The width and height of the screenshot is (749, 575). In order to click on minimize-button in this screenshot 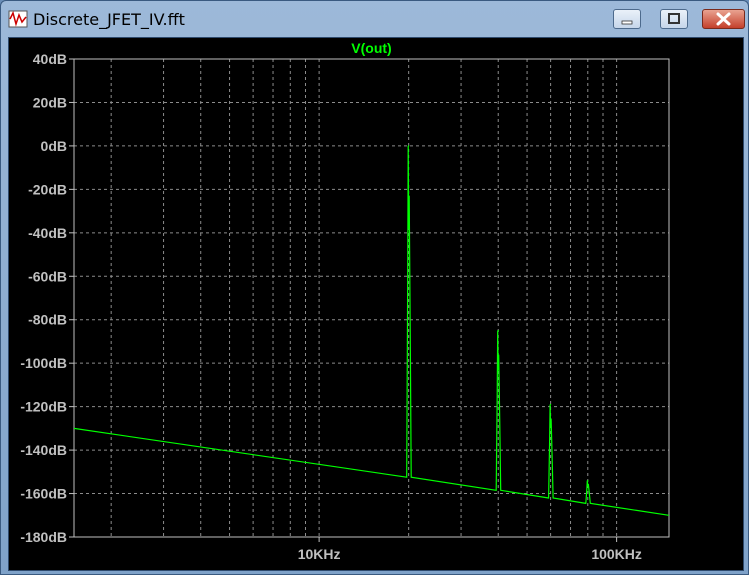, I will do `click(627, 19)`.